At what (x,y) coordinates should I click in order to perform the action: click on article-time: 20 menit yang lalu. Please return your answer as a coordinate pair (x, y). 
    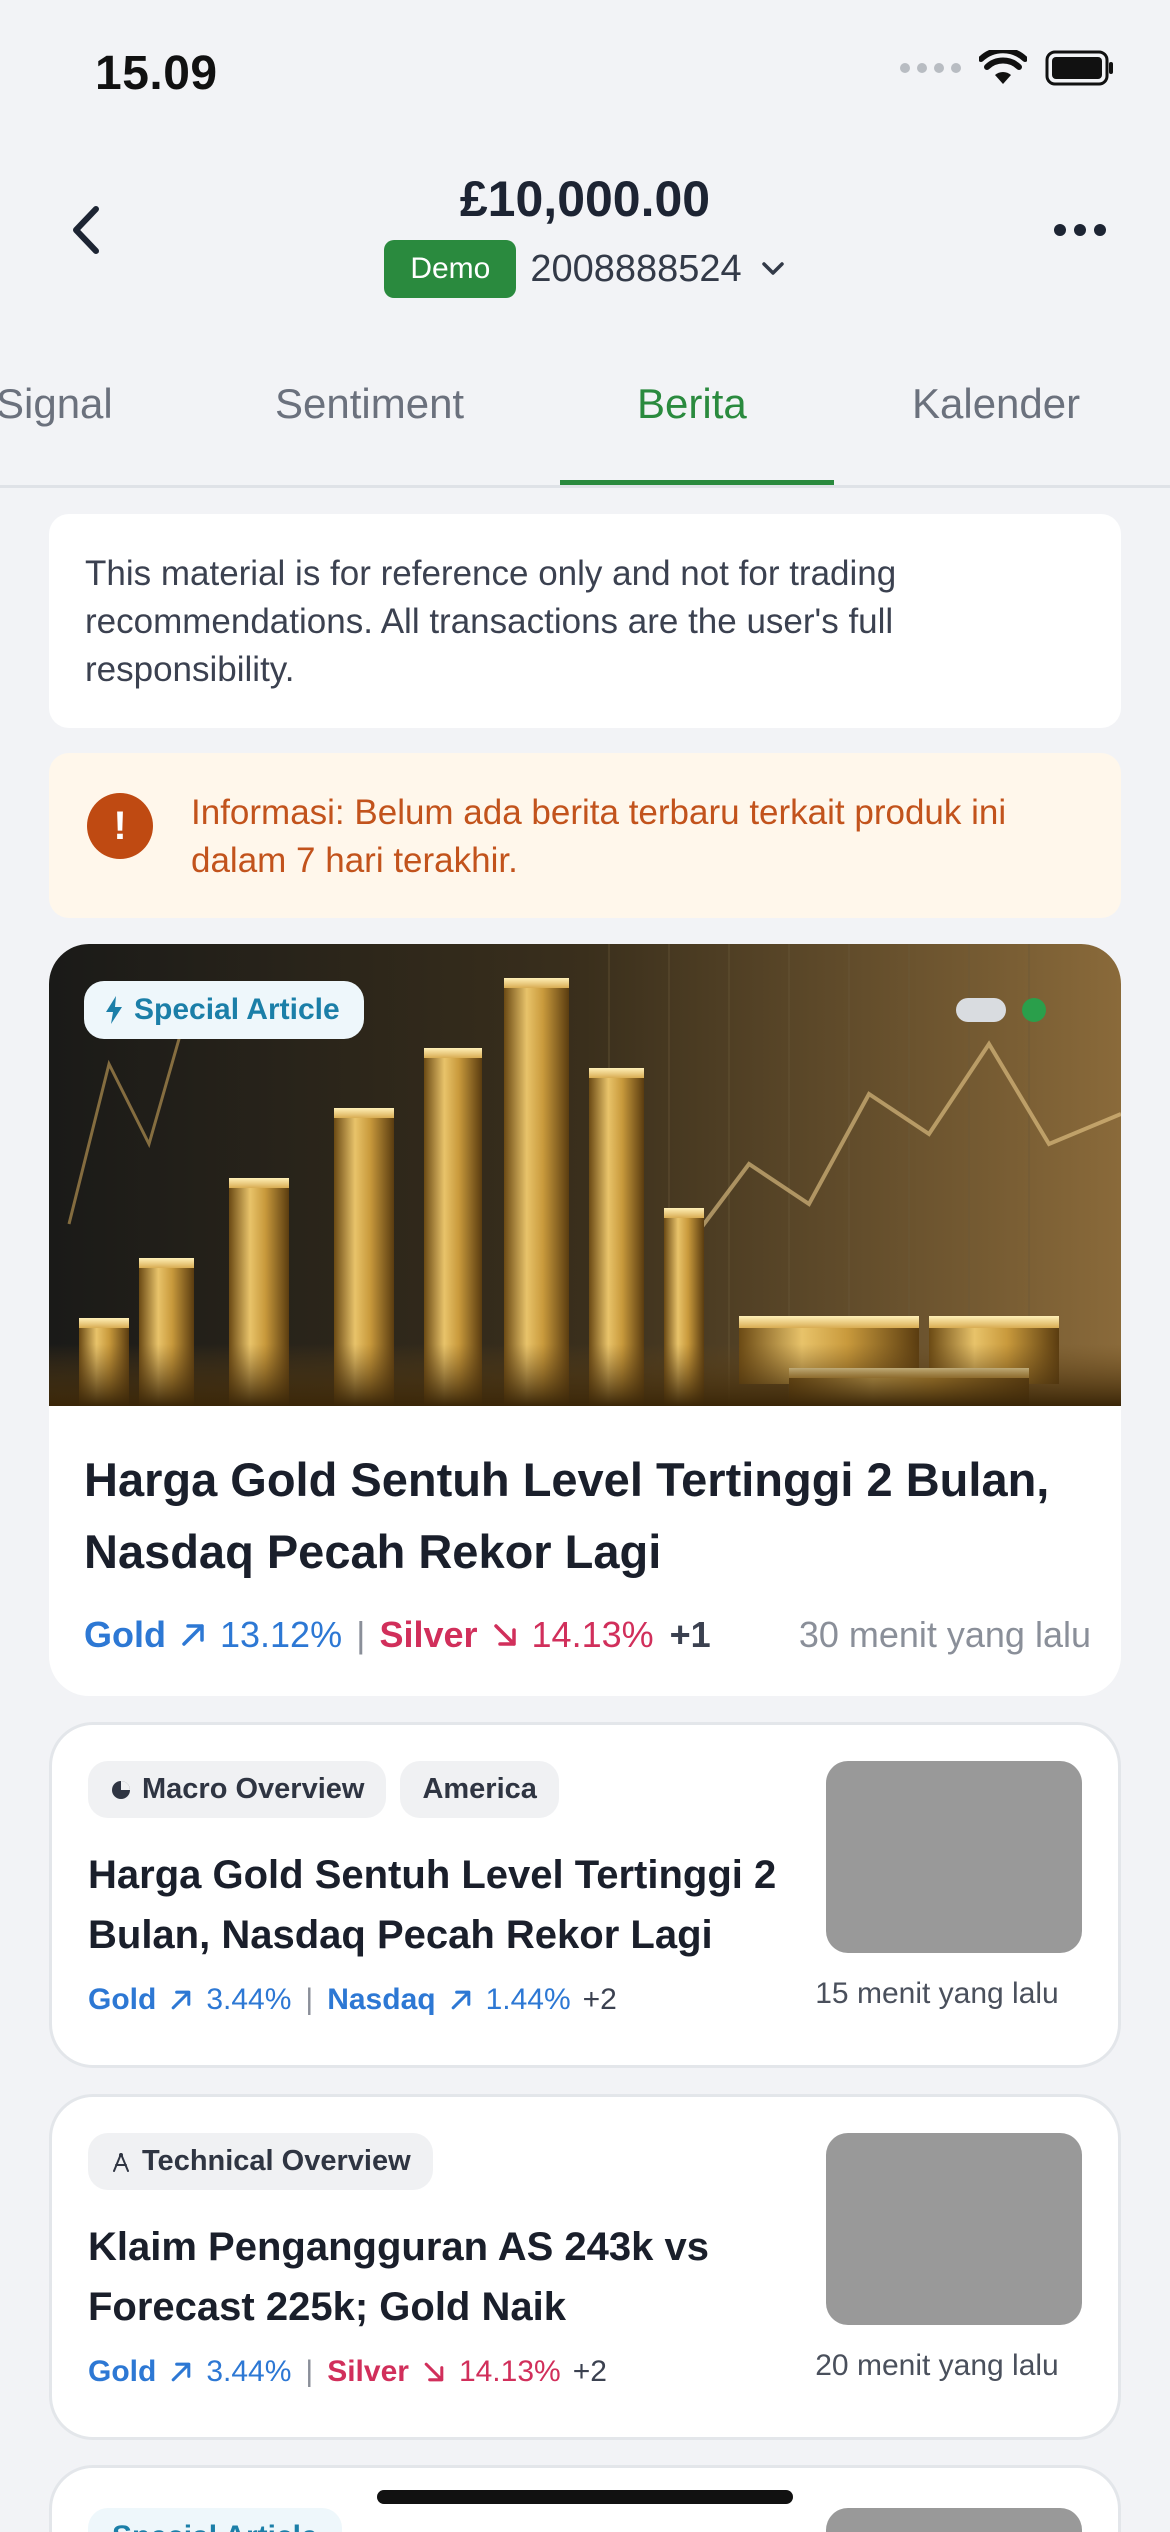
    Looking at the image, I should click on (937, 2365).